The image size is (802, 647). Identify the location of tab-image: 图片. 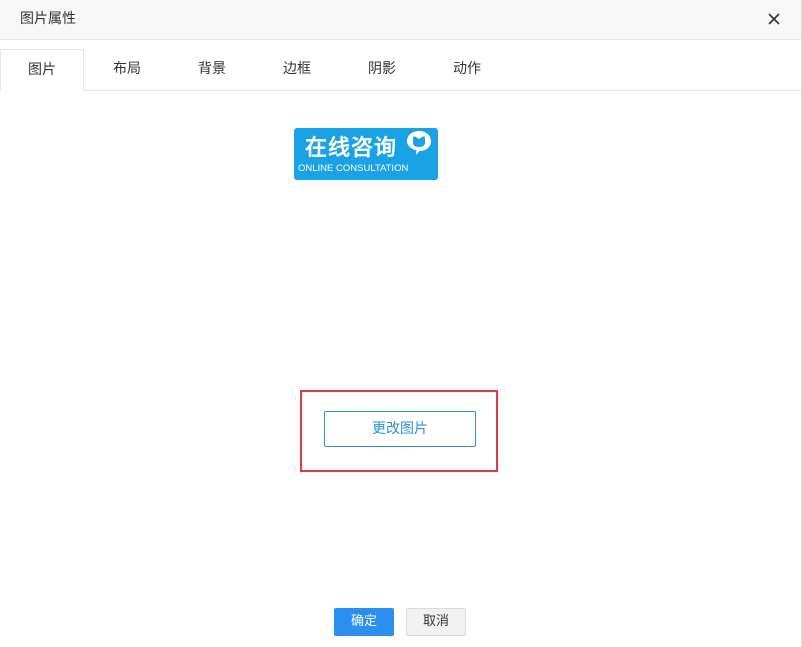
(42, 70).